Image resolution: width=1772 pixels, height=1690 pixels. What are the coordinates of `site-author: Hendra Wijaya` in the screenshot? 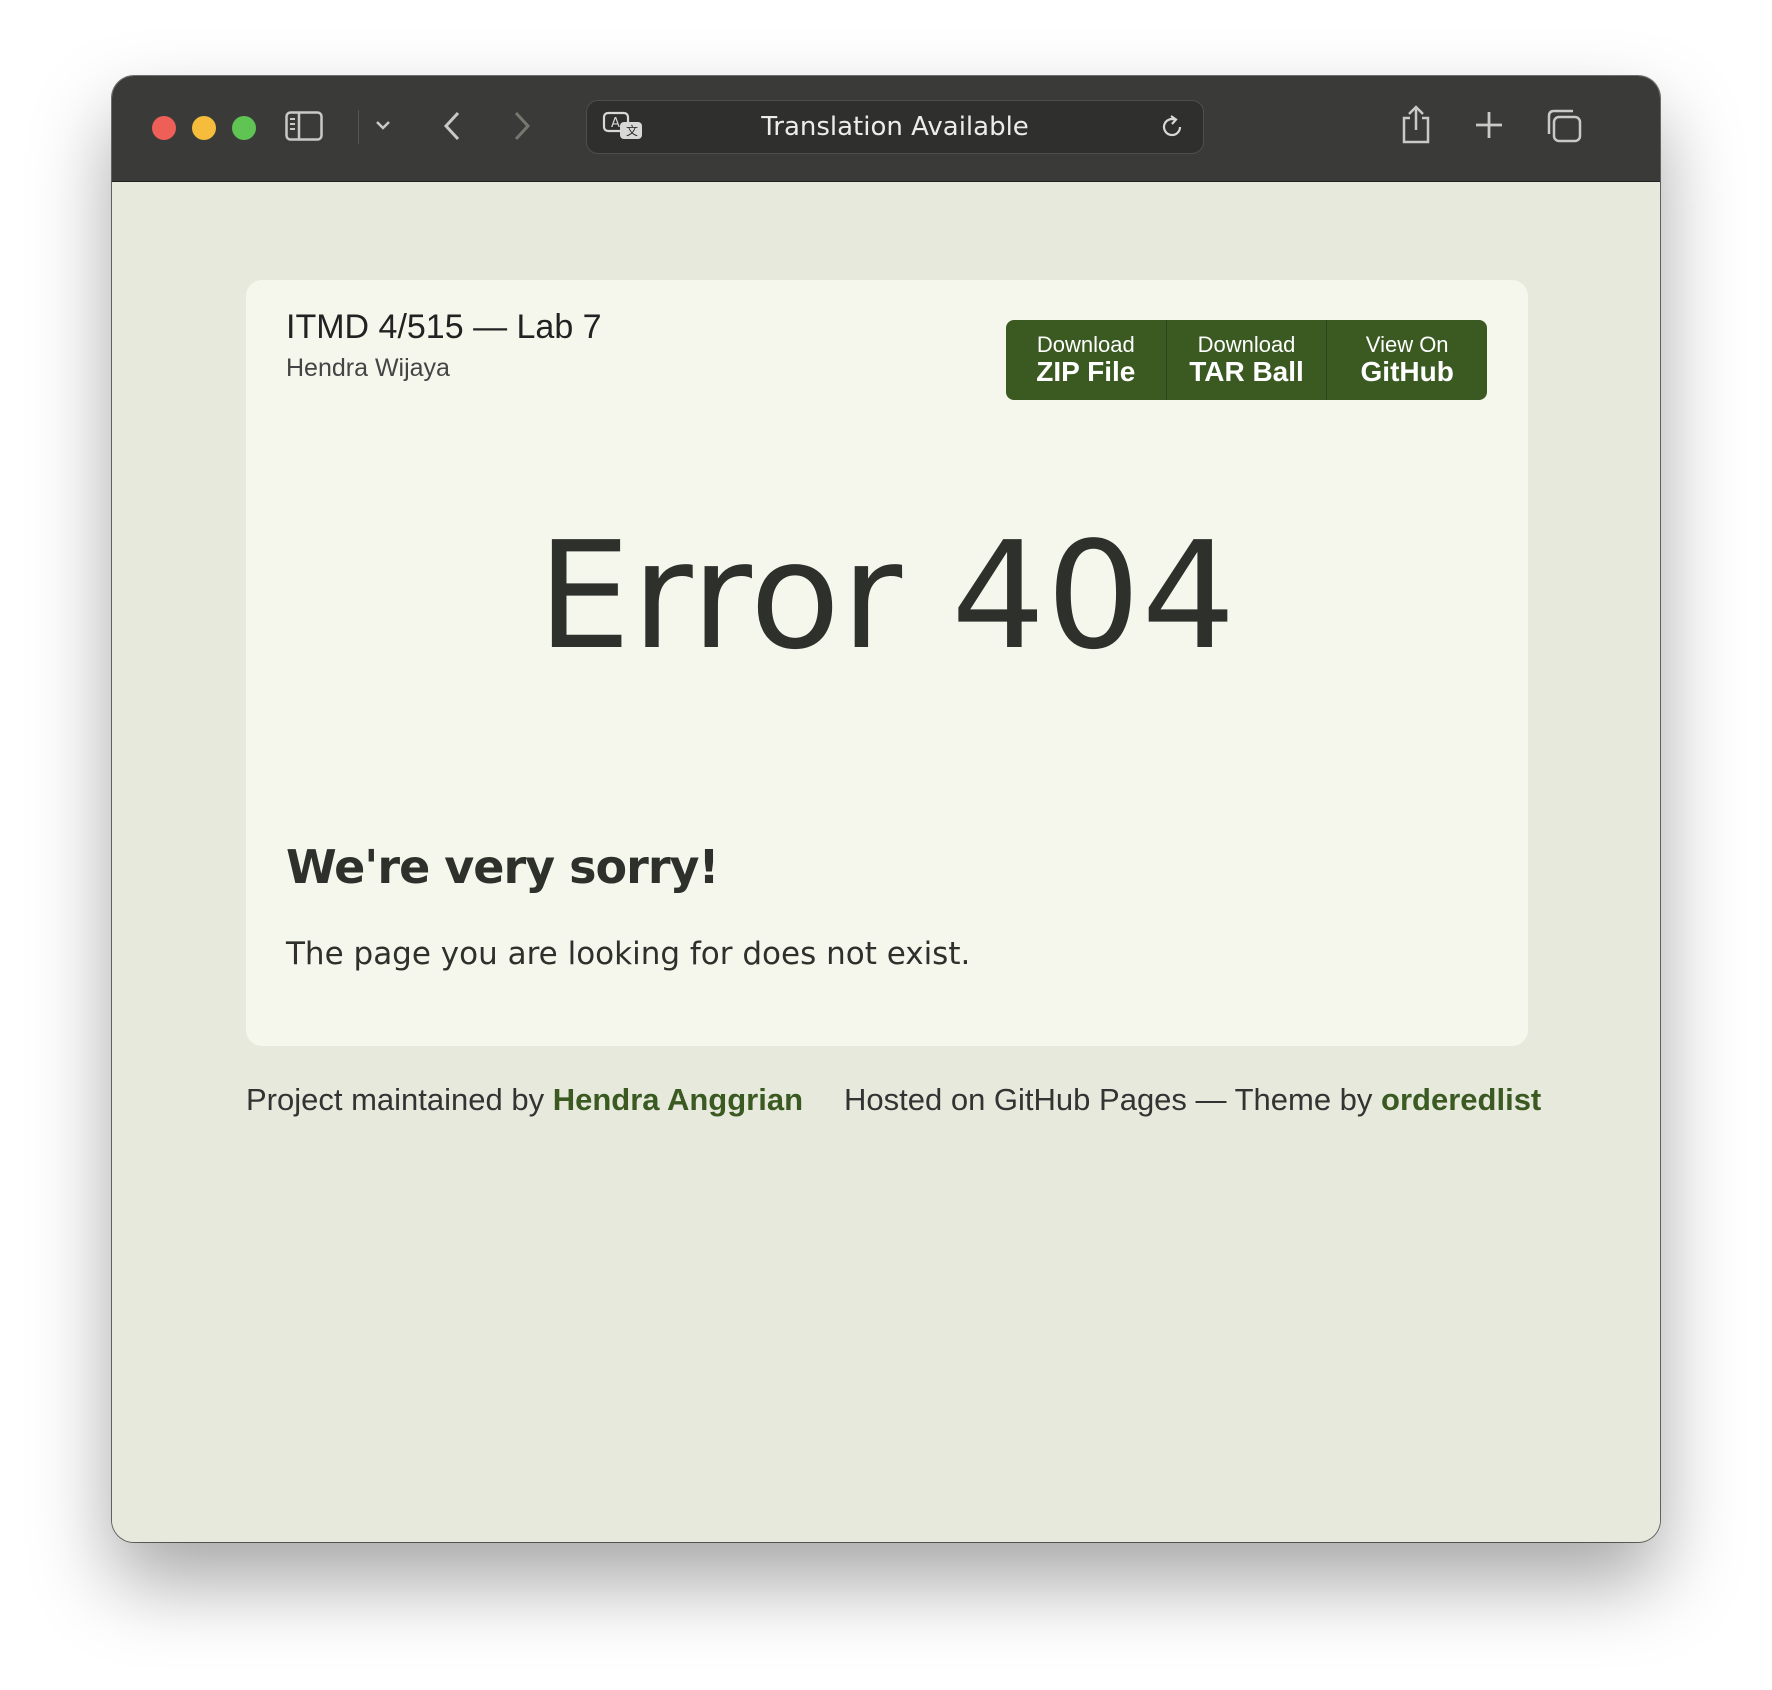 It's located at (368, 368).